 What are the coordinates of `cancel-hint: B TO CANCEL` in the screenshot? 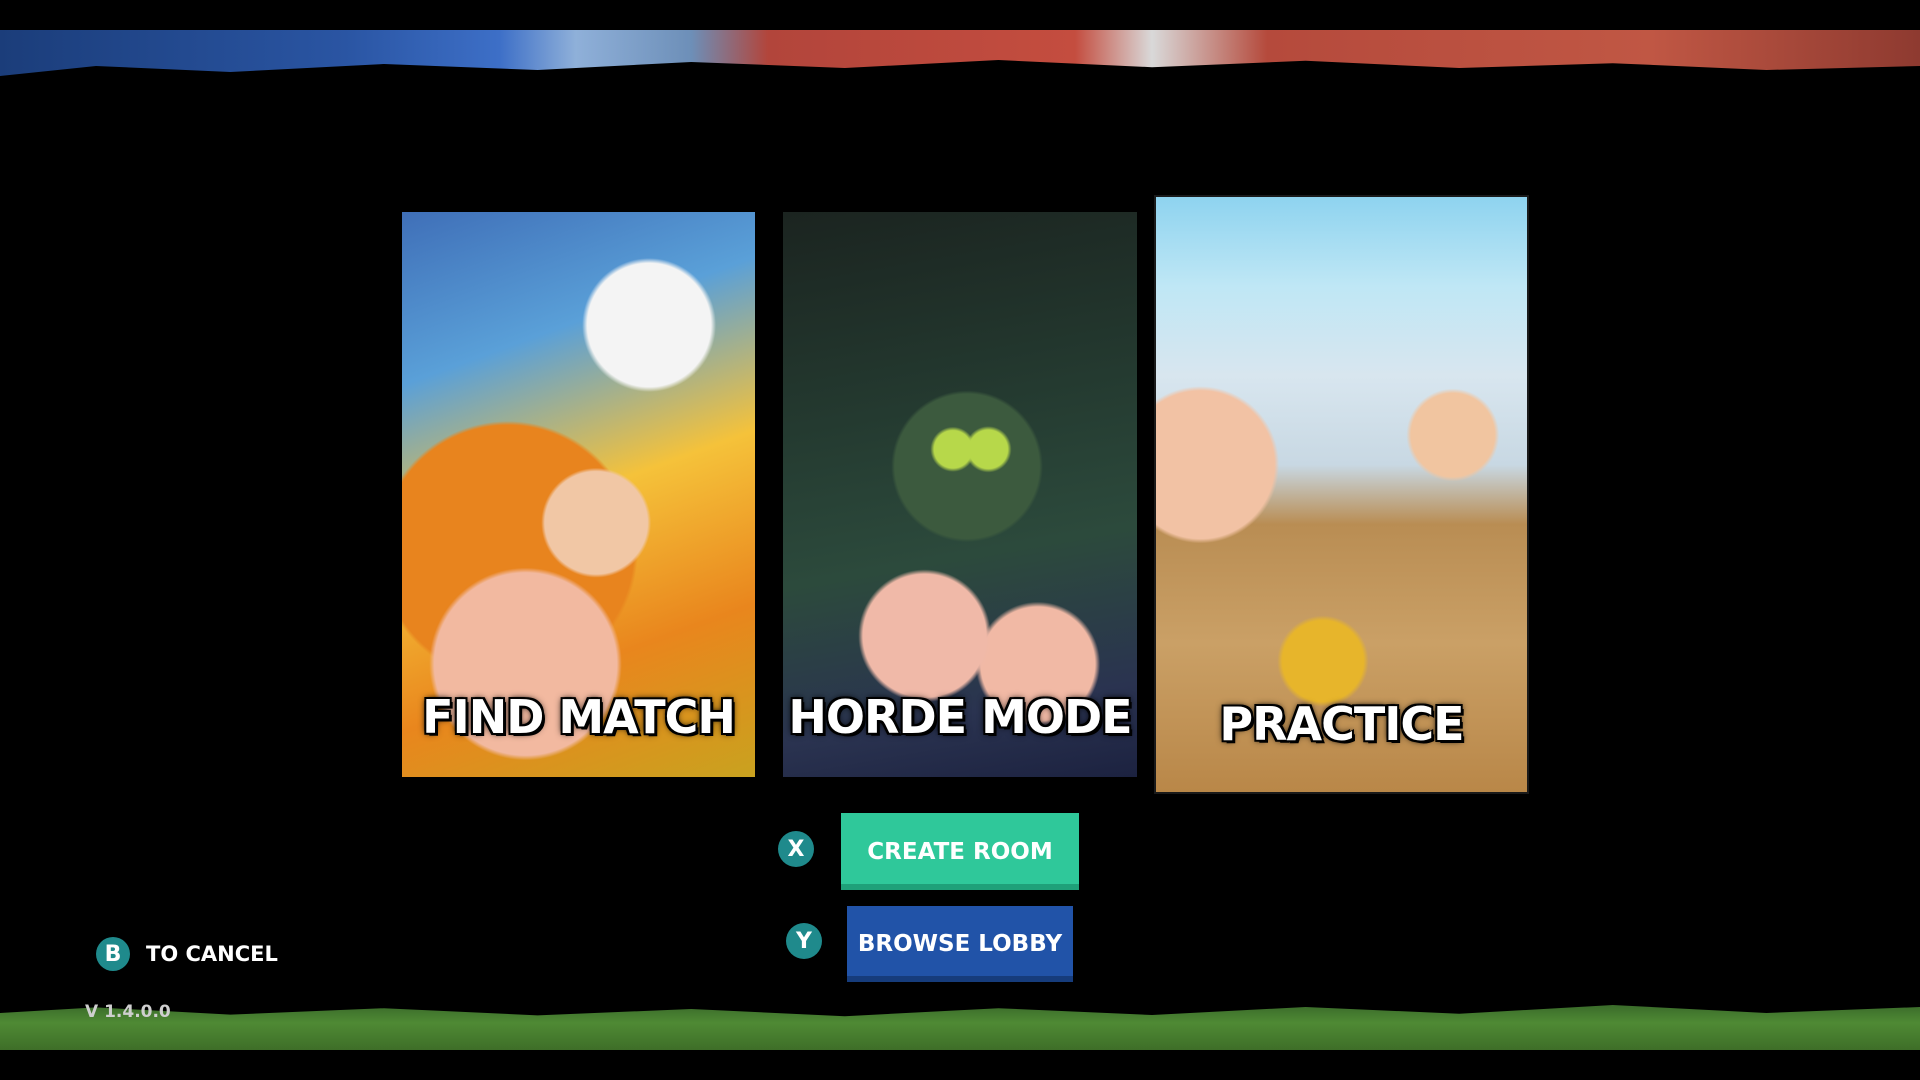 It's located at (187, 954).